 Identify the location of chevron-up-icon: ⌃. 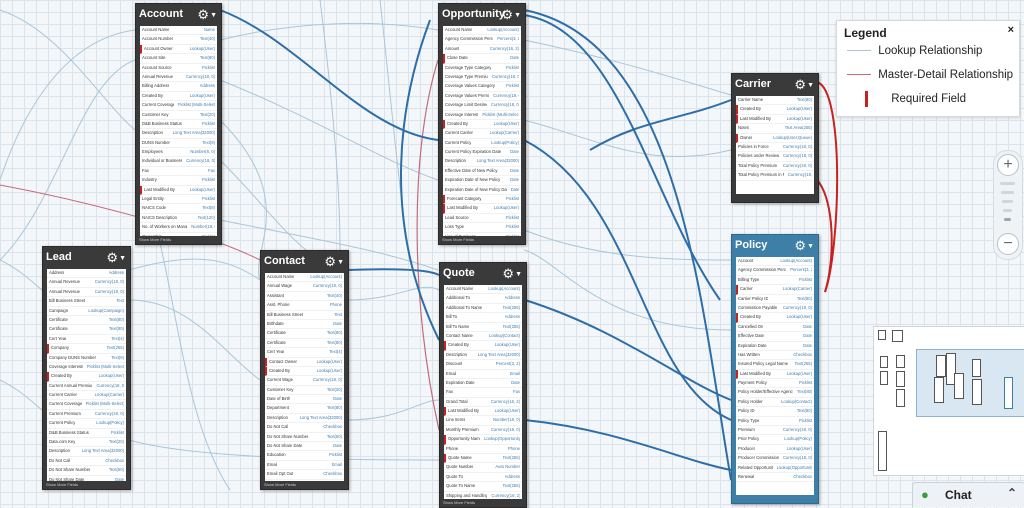
(1012, 493).